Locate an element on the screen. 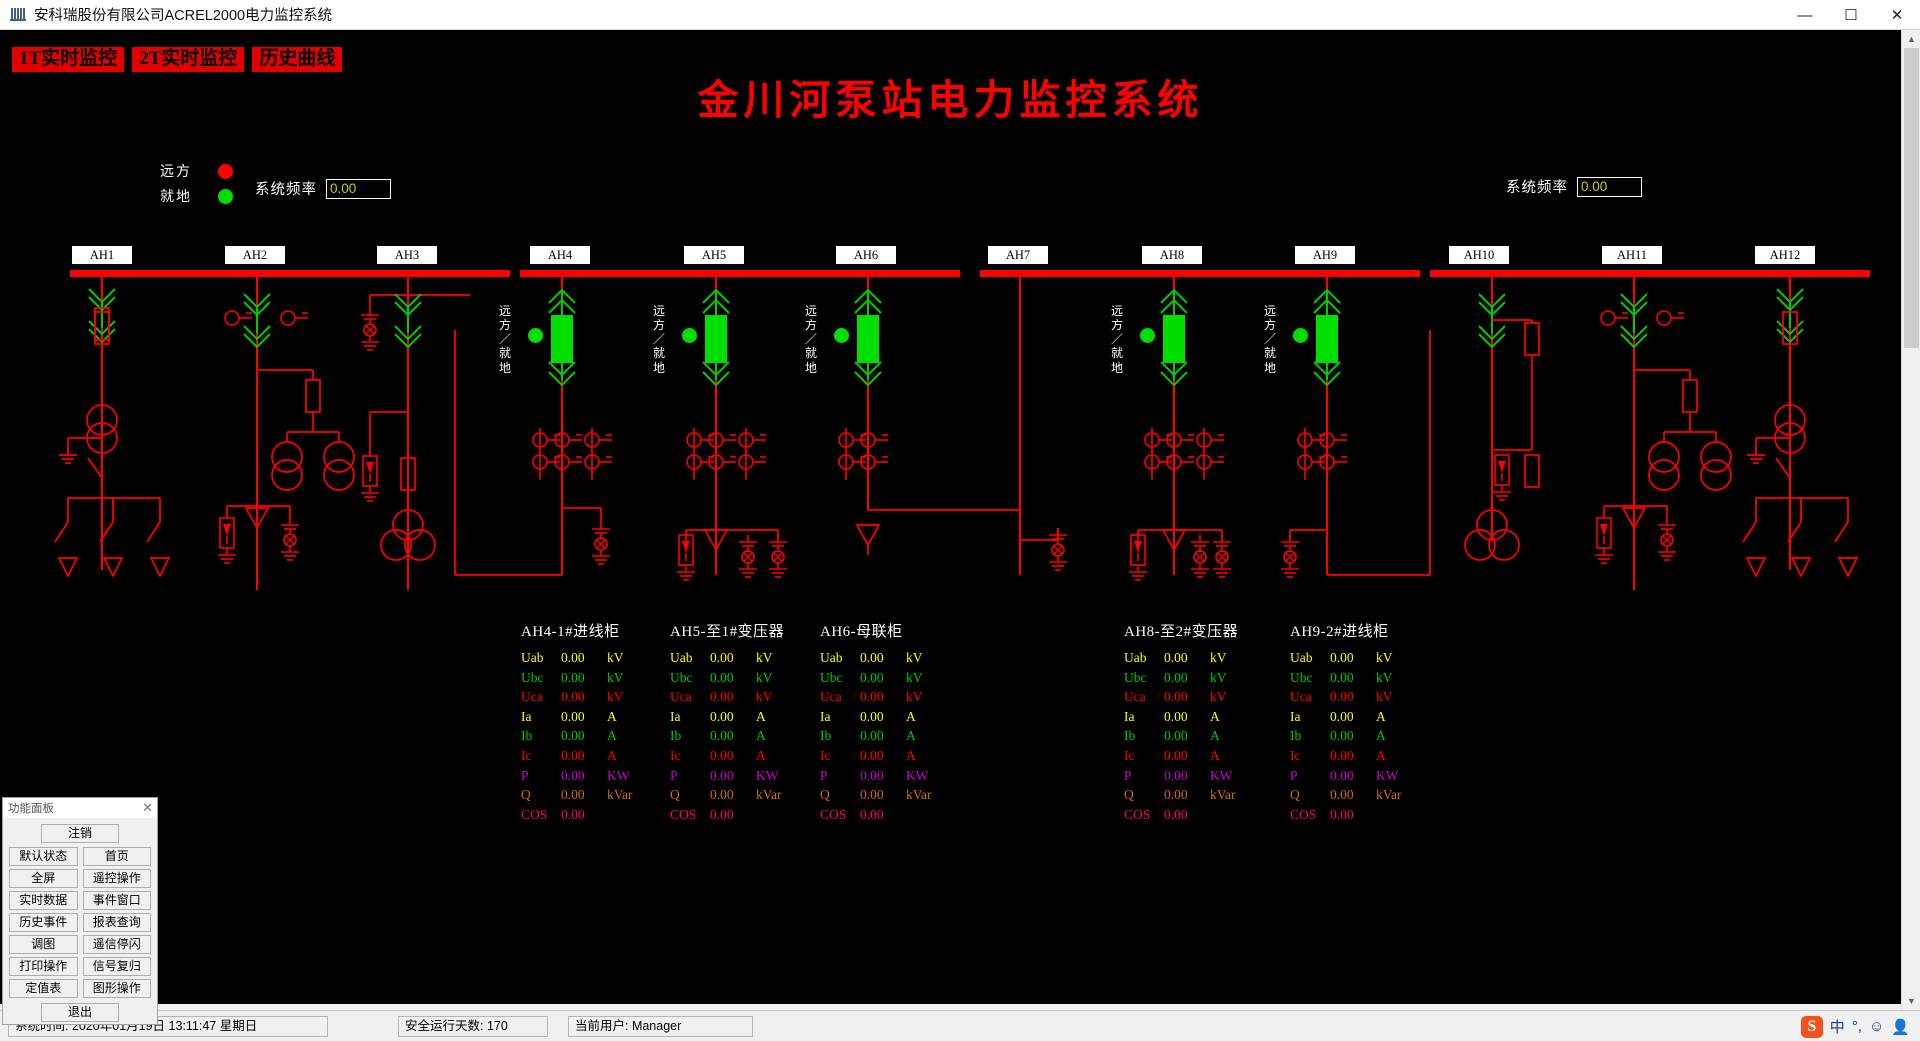 Image resolution: width=1920 pixels, height=1041 pixels. breaker-symbol-ah9 is located at coordinates (1327, 339).